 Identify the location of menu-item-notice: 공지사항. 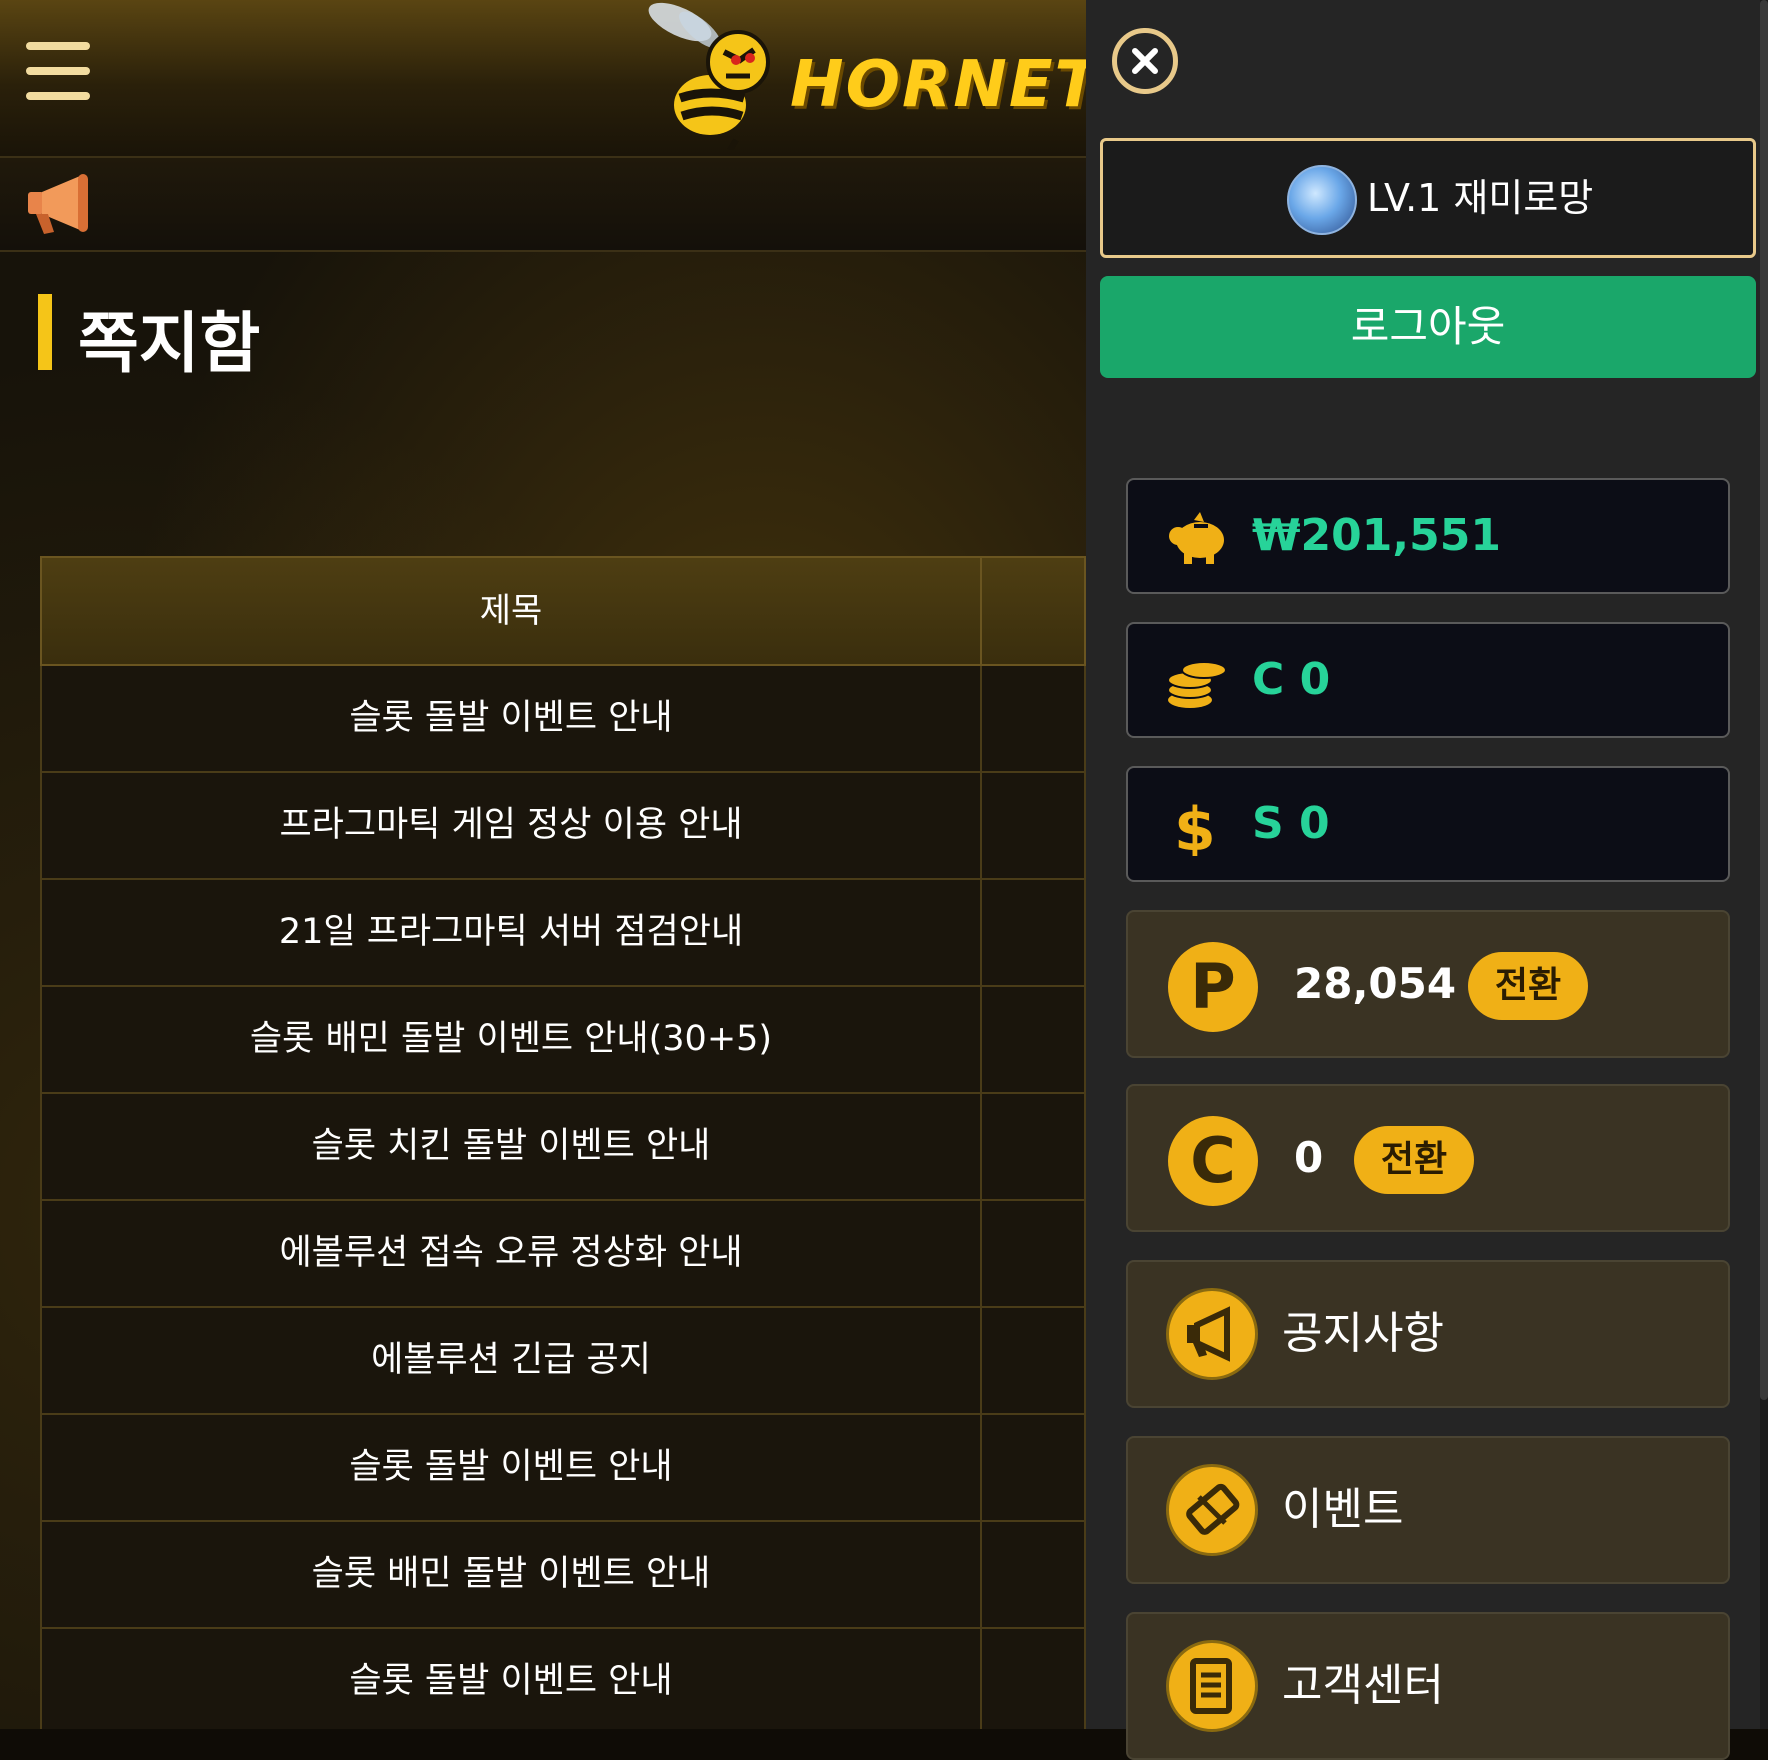
(1428, 1334).